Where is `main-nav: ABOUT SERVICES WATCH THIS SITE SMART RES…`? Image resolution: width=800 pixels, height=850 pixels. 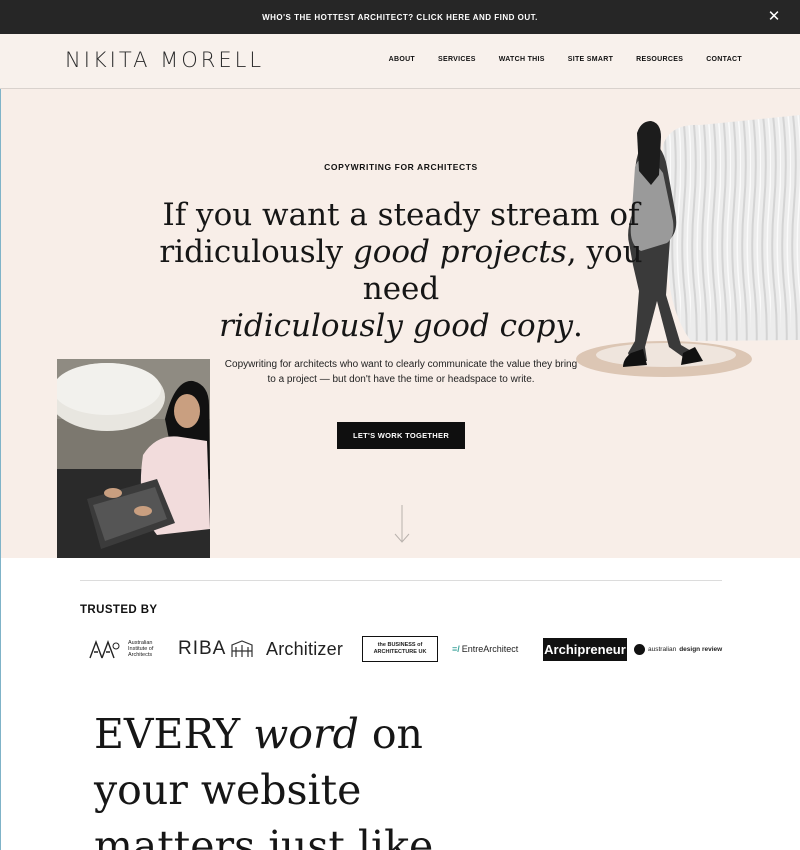 main-nav: ABOUT SERVICES WATCH THIS SITE SMART RES… is located at coordinates (565, 59).